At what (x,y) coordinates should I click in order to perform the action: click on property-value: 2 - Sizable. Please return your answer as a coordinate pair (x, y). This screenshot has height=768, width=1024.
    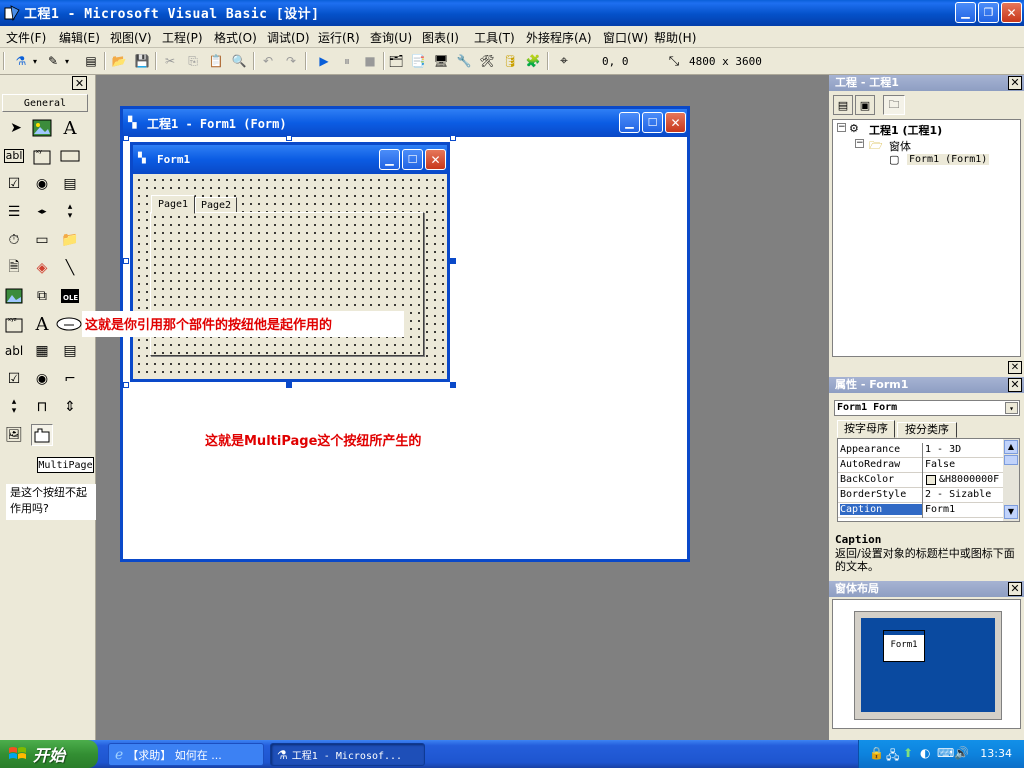
    Looking at the image, I should click on (970, 494).